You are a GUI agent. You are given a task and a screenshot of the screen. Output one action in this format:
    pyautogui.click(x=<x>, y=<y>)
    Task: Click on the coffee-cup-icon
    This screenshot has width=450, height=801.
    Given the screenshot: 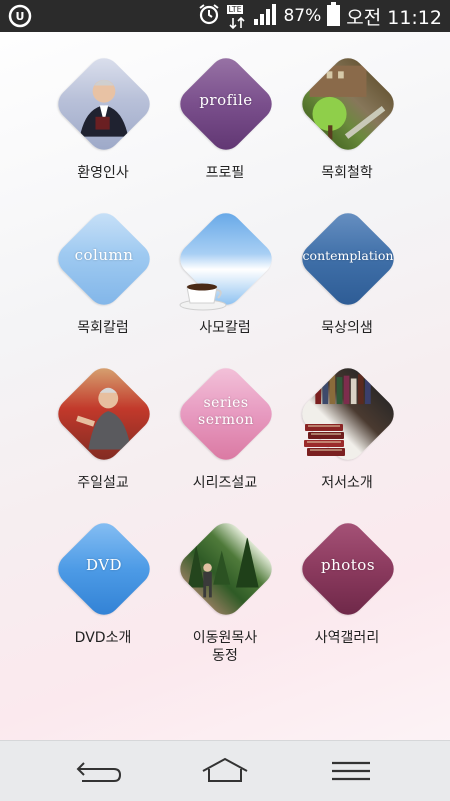 What is the action you would take?
    pyautogui.click(x=203, y=297)
    